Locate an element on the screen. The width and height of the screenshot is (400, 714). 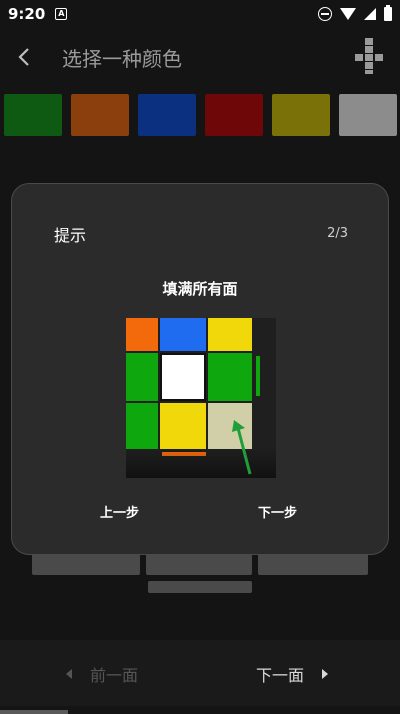
chevron-left-icon is located at coordinates (69, 674).